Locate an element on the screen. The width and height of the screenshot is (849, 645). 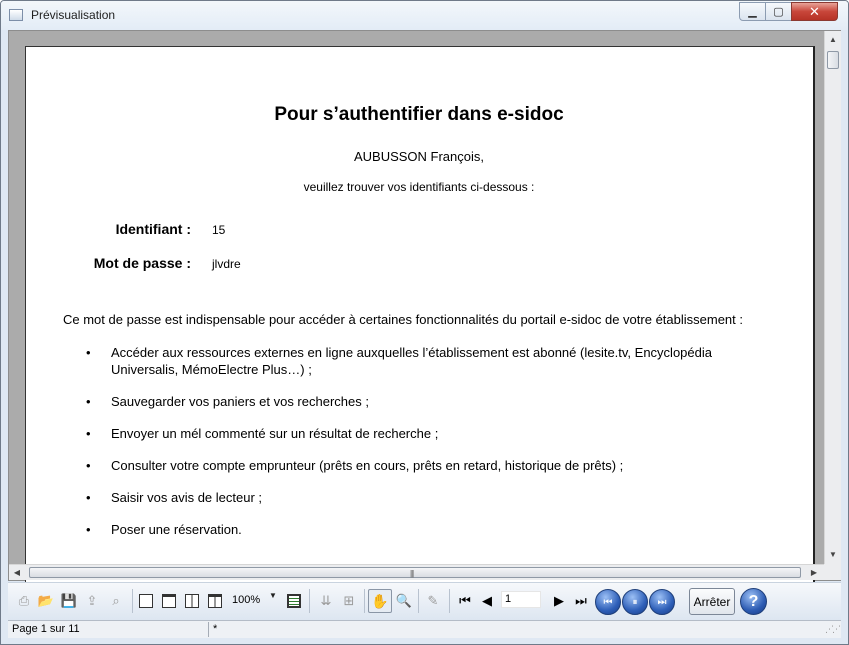
one-page-view-button is located at coordinates (146, 601).